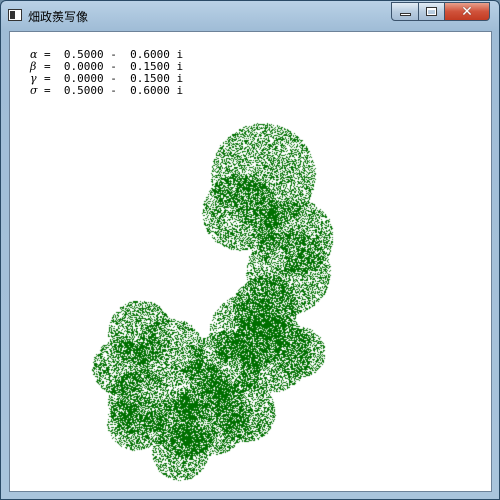  Describe the element at coordinates (250, 16) in the screenshot. I see `title-bar: 畑政羨写像 ✕` at that location.